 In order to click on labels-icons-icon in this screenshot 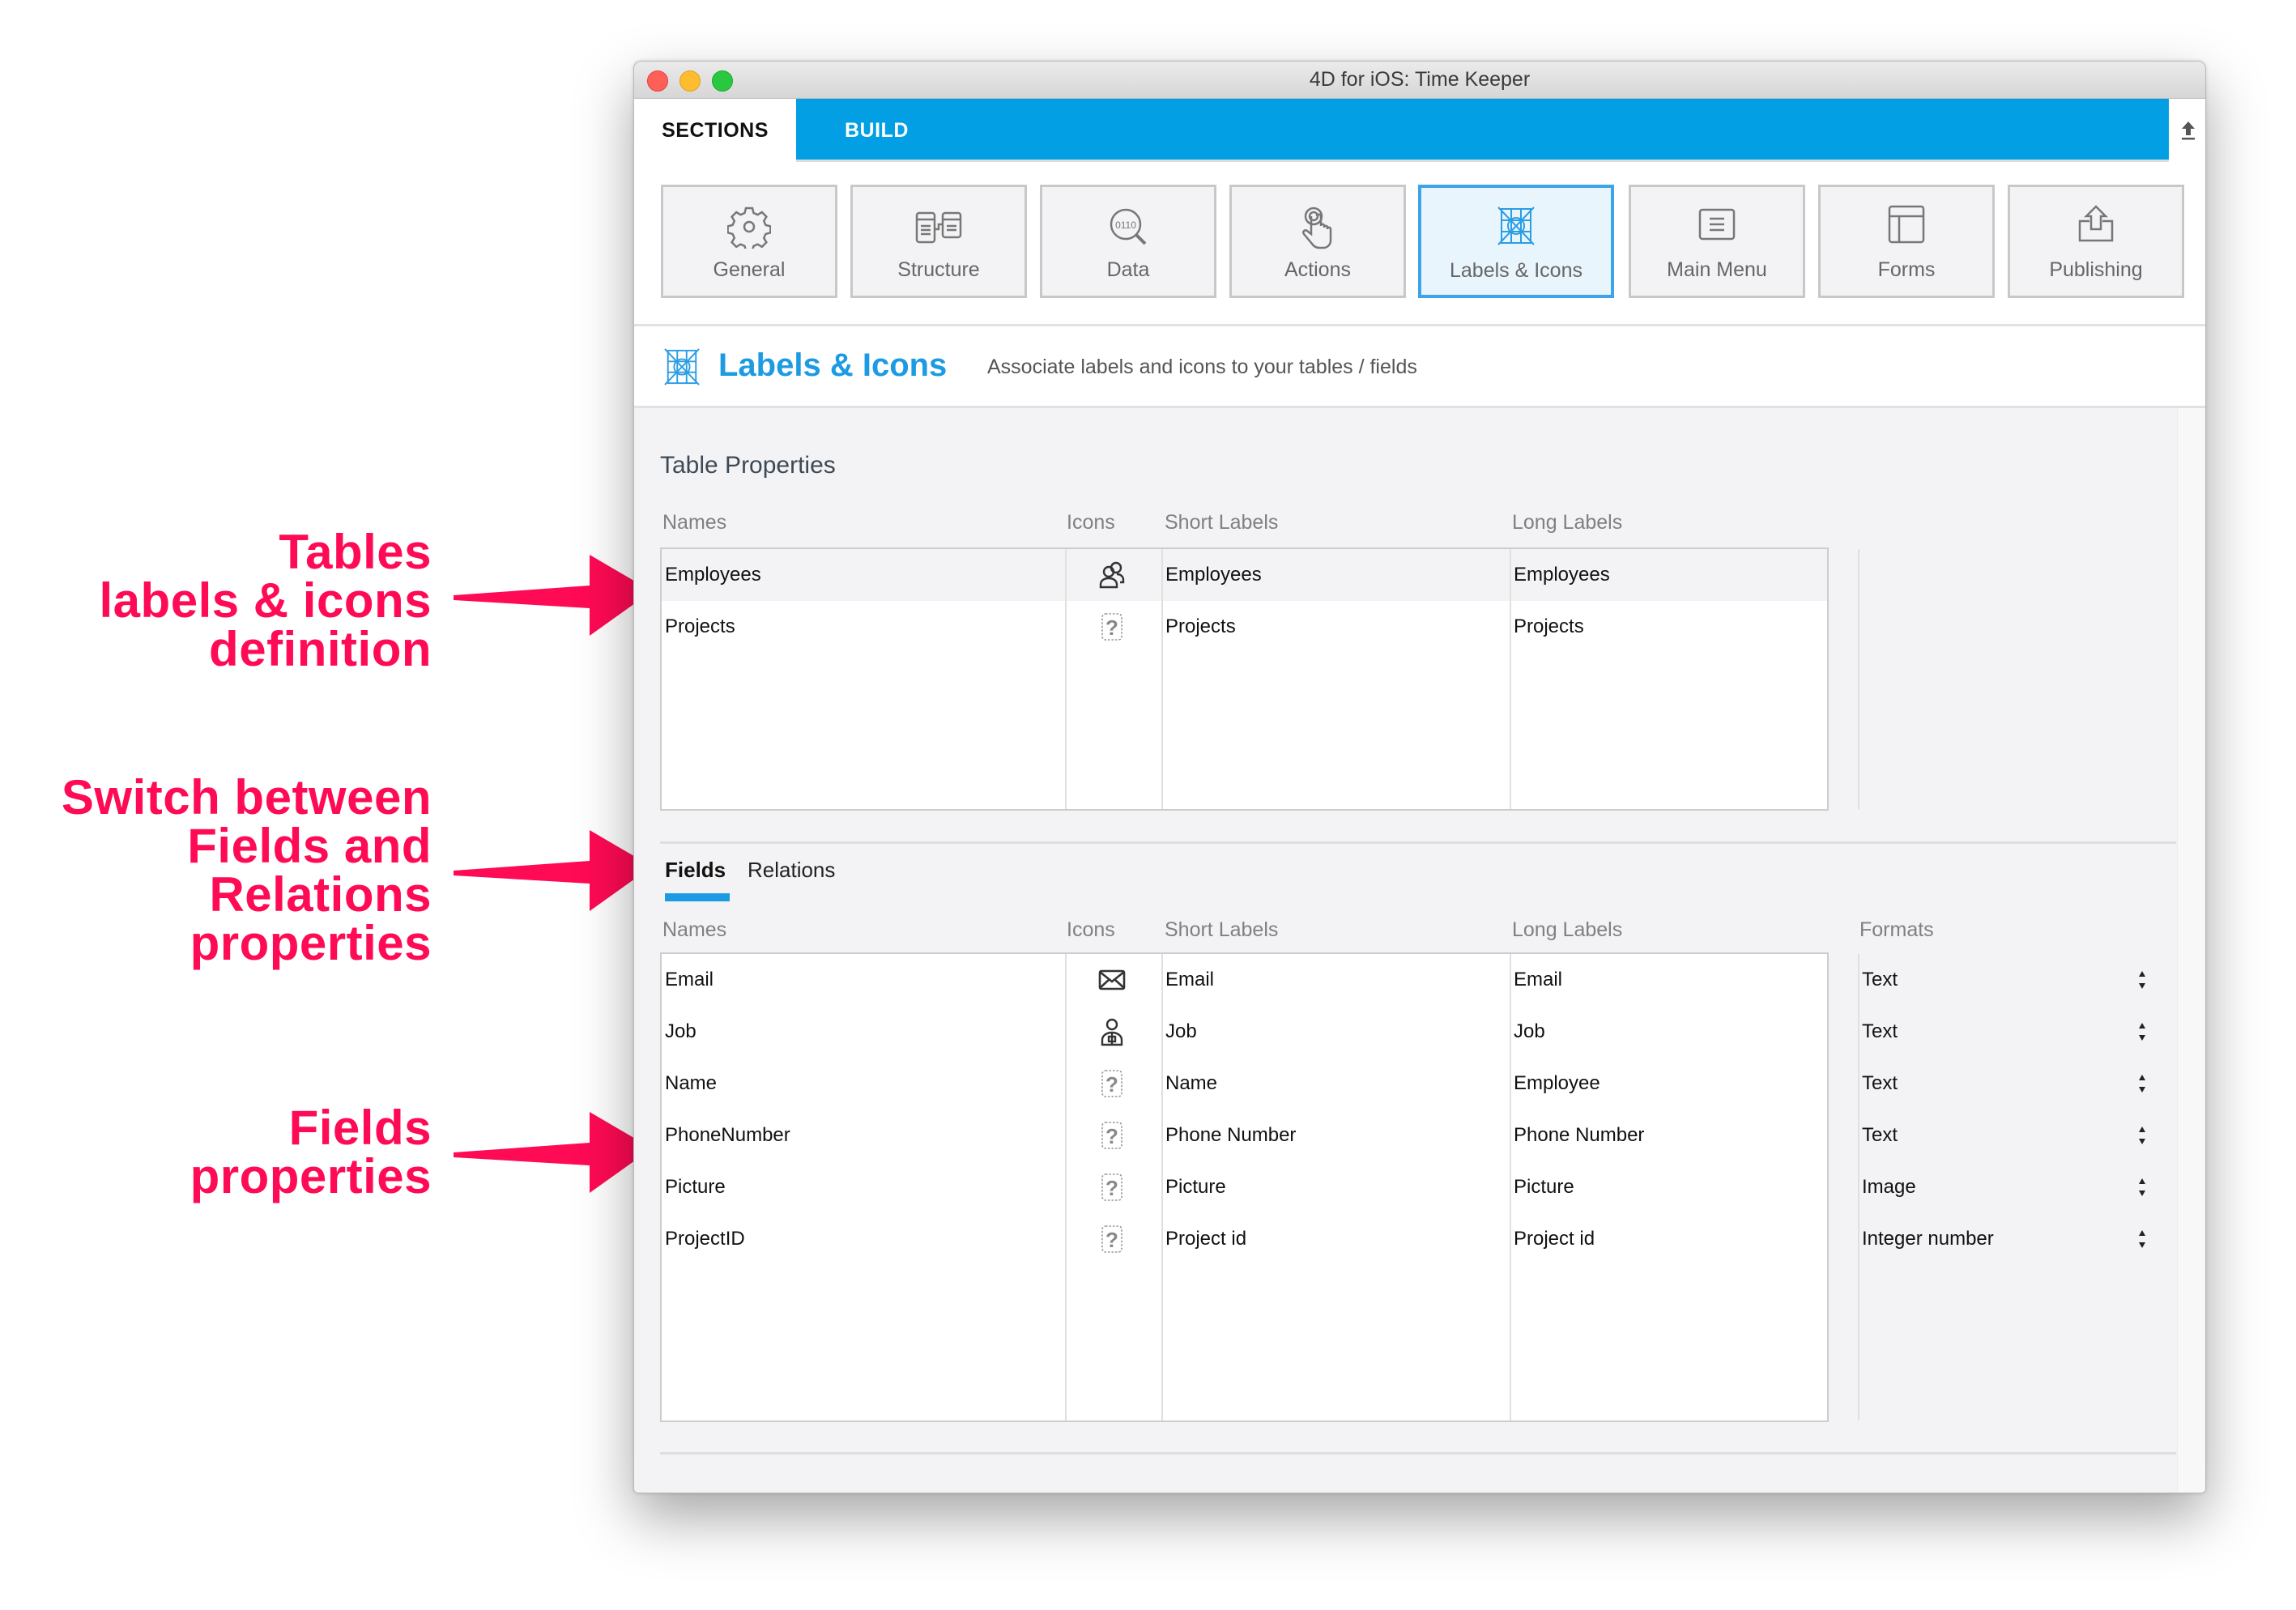, I will do `click(1516, 226)`.